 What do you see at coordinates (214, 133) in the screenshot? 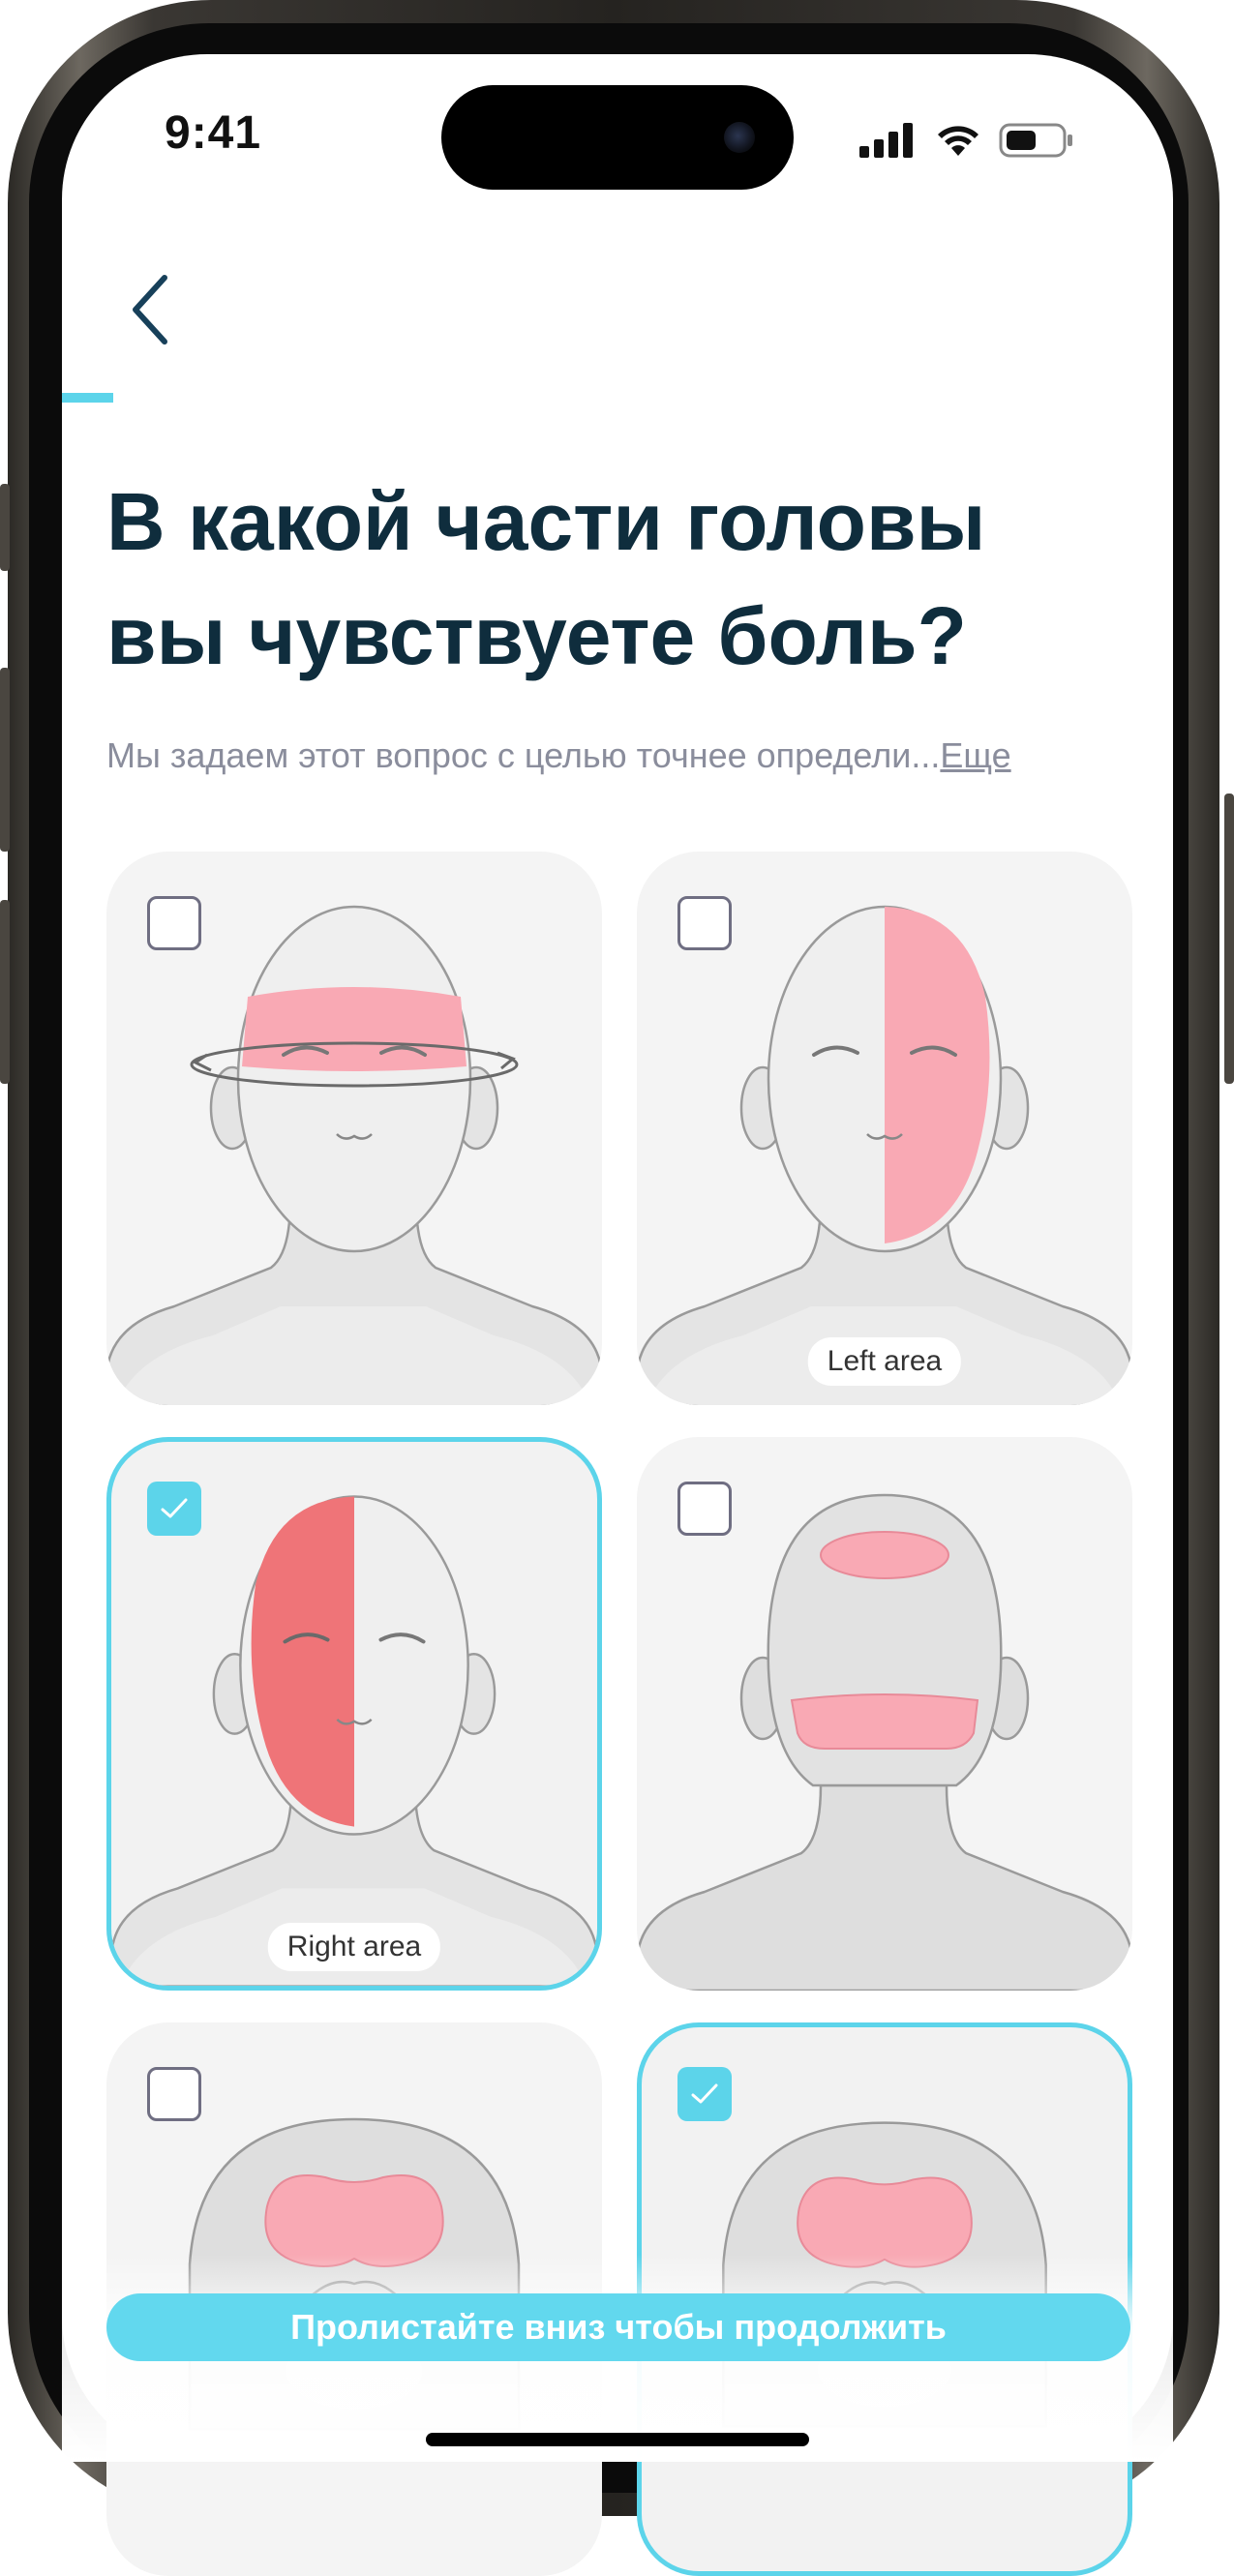
I see `status-time: 9:41` at bounding box center [214, 133].